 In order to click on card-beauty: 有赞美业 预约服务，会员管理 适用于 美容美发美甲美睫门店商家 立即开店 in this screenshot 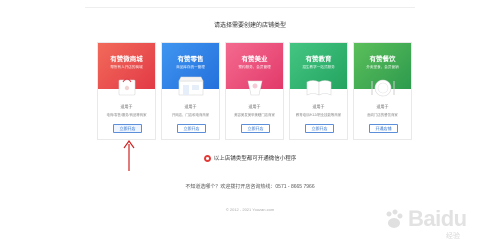, I will do `click(254, 91)`.